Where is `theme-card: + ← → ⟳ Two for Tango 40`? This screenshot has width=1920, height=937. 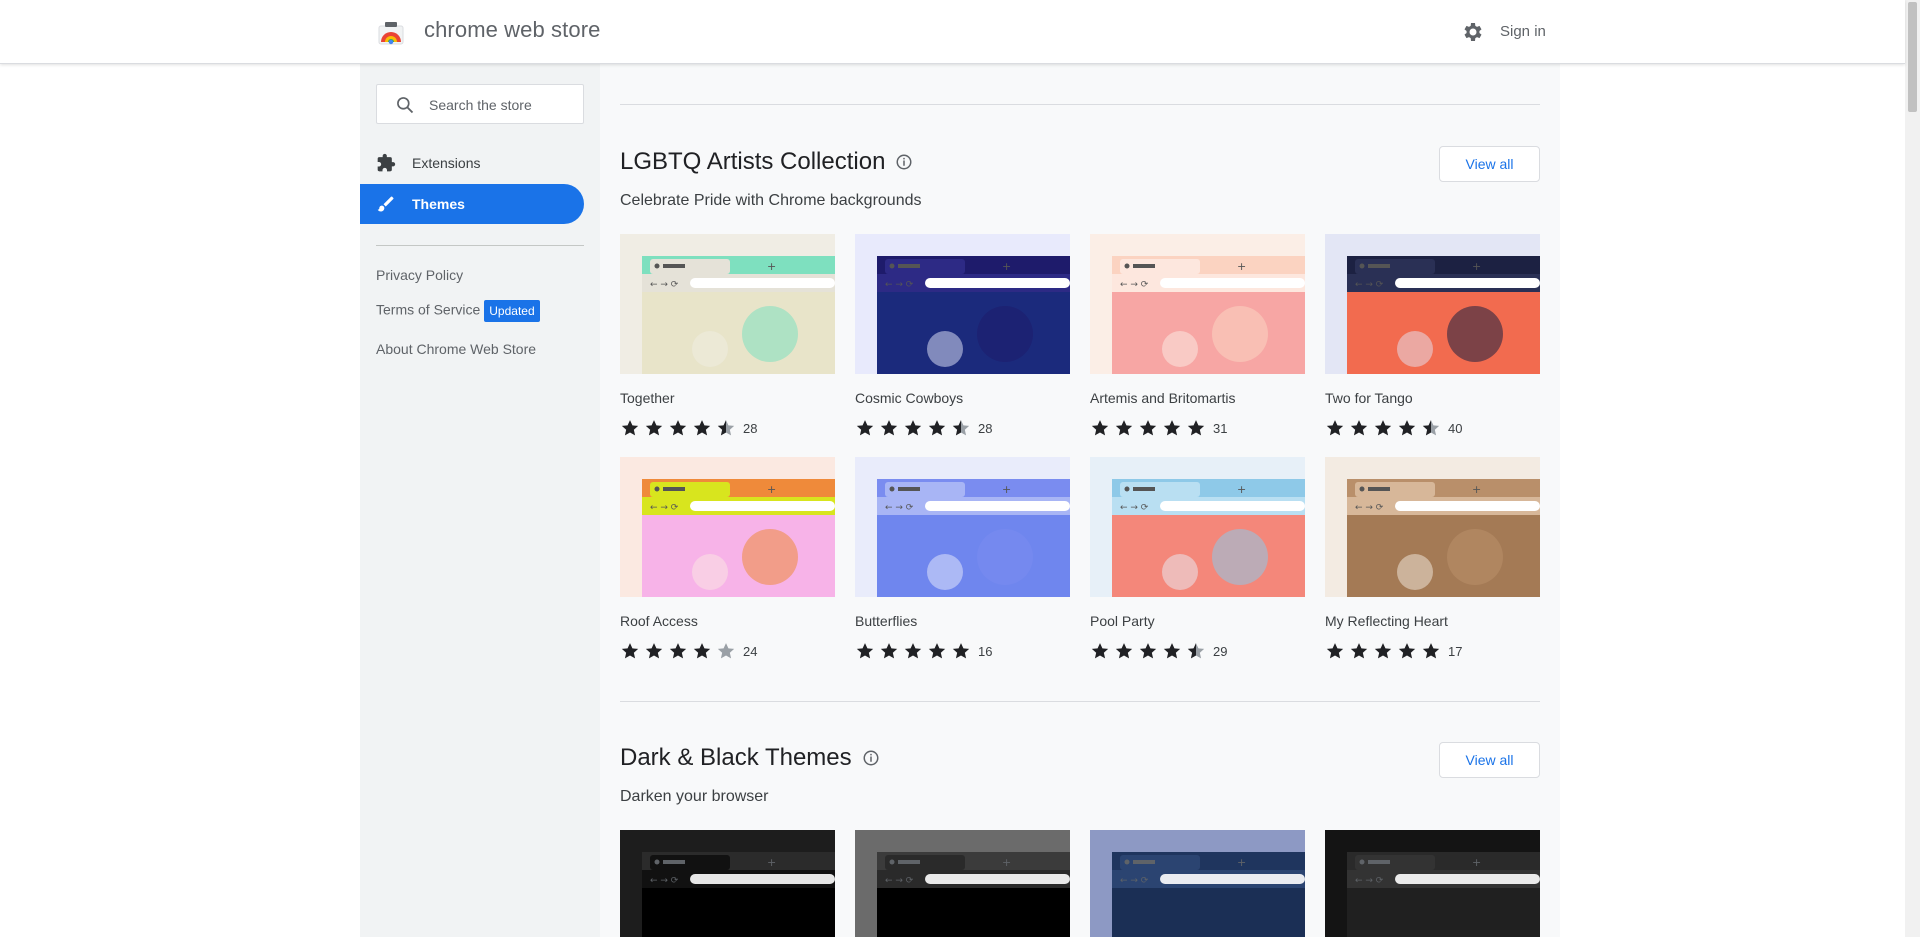 theme-card: + ← → ⟳ Two for Tango 40 is located at coordinates (1432, 336).